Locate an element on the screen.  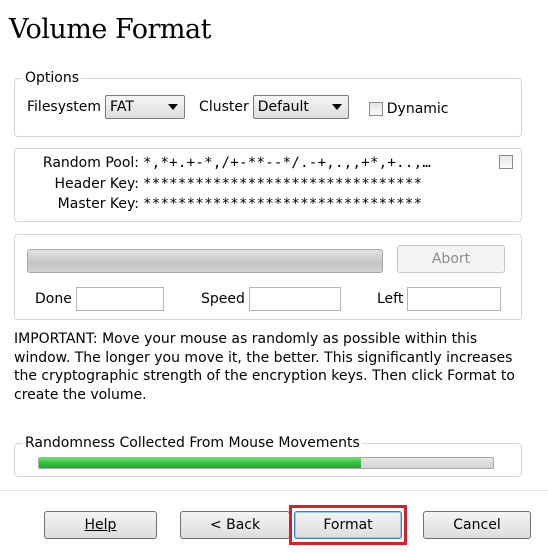
randomness-fill is located at coordinates (200, 463).